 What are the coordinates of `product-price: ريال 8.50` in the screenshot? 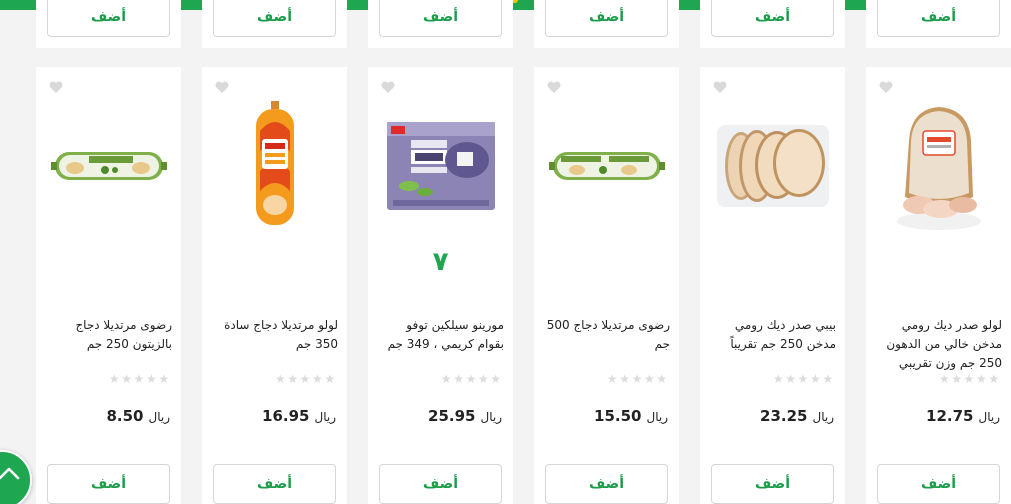 It's located at (103, 415).